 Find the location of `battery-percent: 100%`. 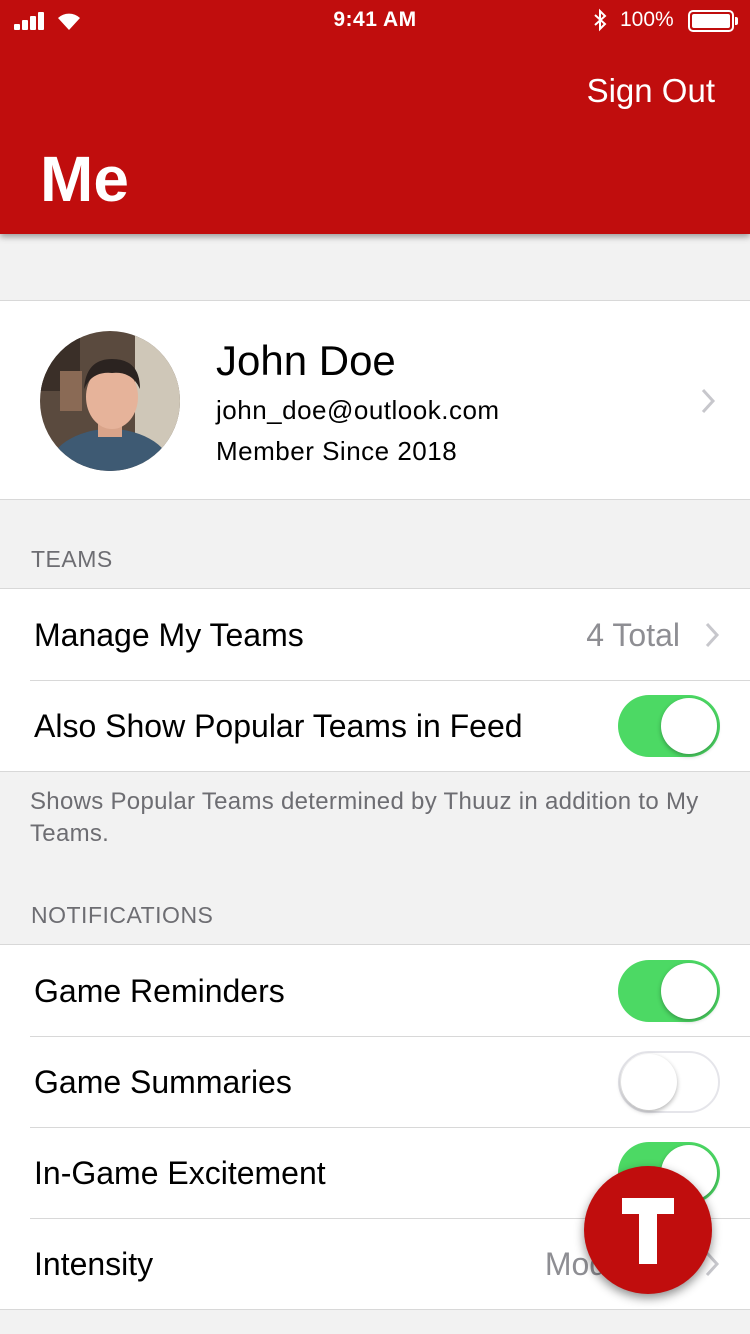

battery-percent: 100% is located at coordinates (647, 19).